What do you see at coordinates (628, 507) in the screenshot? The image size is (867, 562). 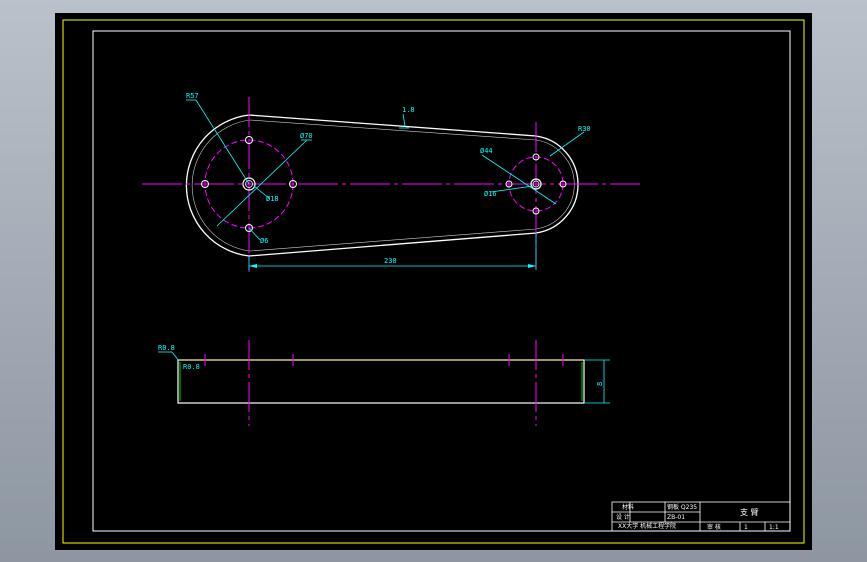 I see `tb-material-label: 材料` at bounding box center [628, 507].